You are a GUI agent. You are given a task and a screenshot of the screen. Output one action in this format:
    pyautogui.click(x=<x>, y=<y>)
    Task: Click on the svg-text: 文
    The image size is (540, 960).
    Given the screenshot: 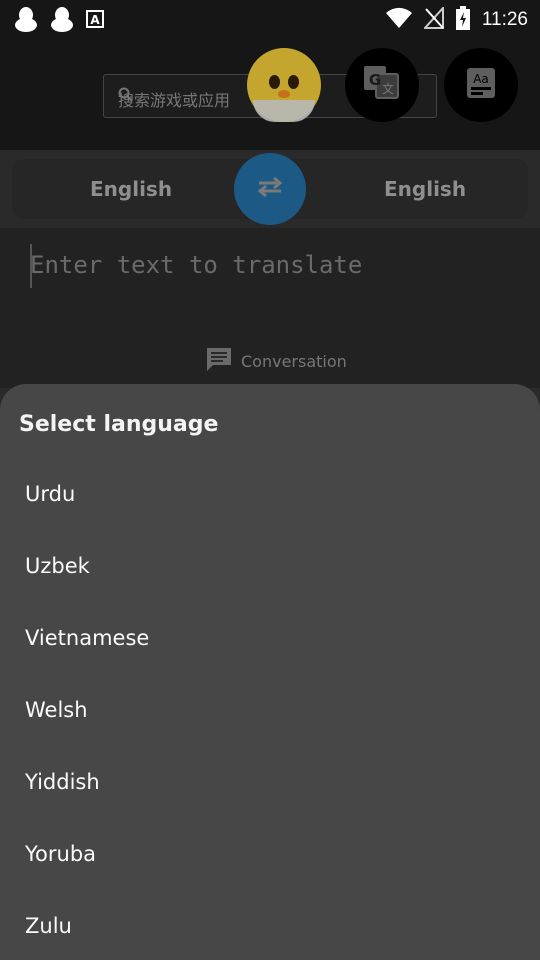 What is the action you would take?
    pyautogui.click(x=388, y=88)
    